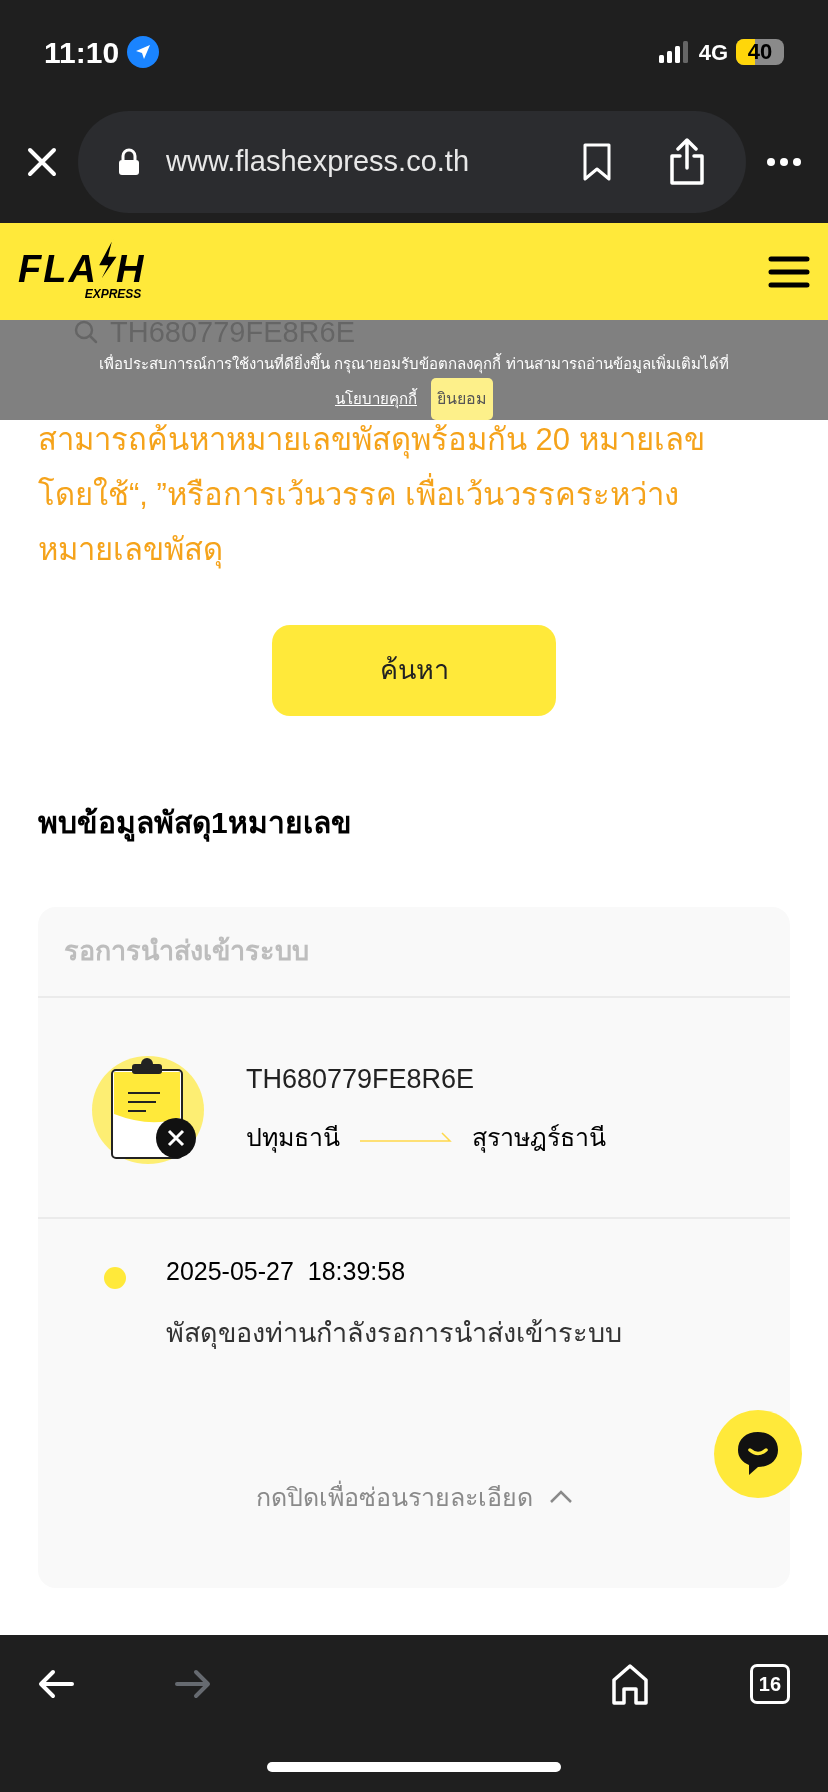  What do you see at coordinates (81, 271) in the screenshot?
I see `logo: FLA H EXPRESS` at bounding box center [81, 271].